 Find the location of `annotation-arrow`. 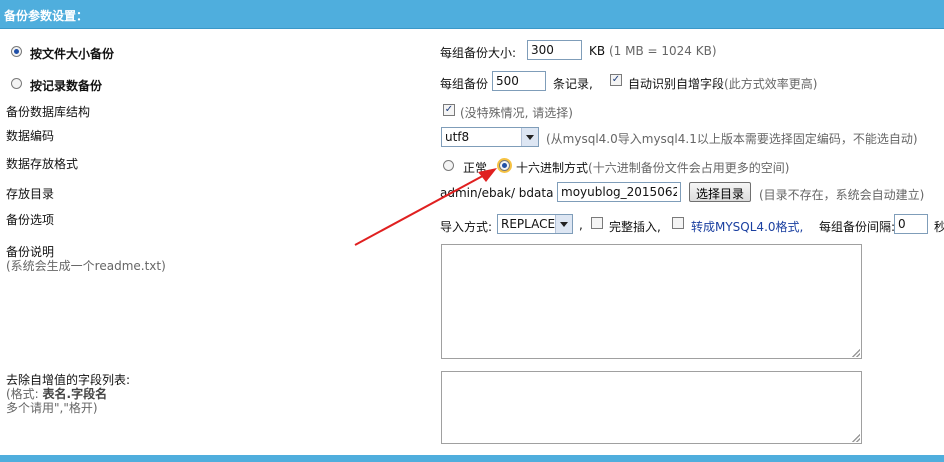

annotation-arrow is located at coordinates (425, 207).